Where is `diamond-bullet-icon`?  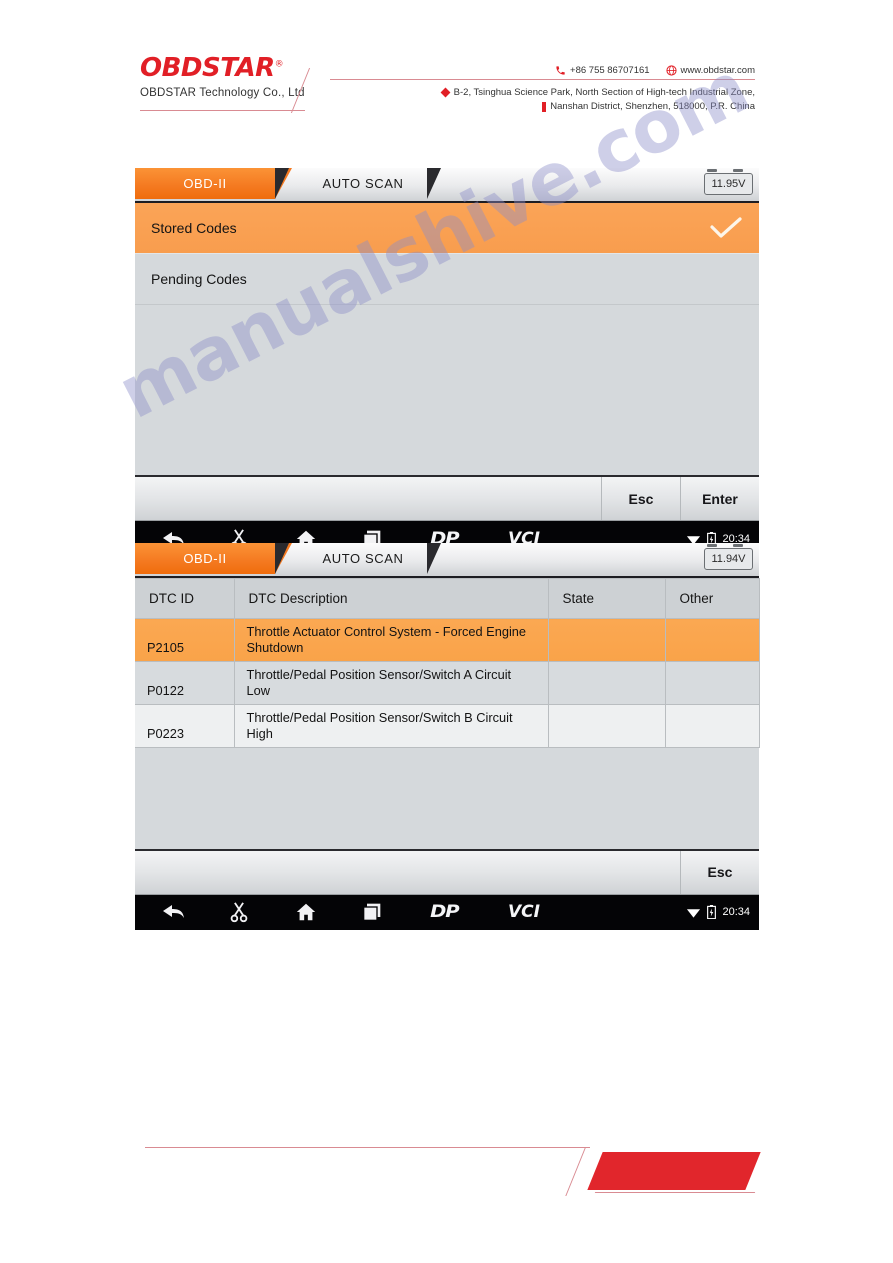 diamond-bullet-icon is located at coordinates (445, 92).